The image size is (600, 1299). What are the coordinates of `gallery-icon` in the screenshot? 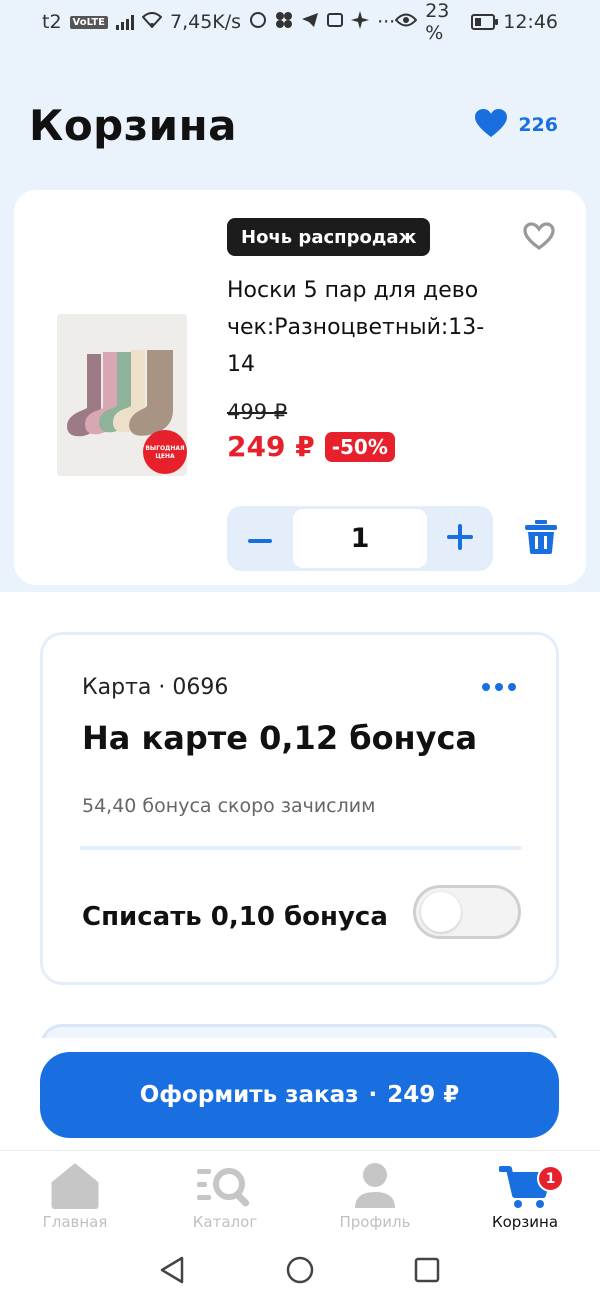 It's located at (335, 22).